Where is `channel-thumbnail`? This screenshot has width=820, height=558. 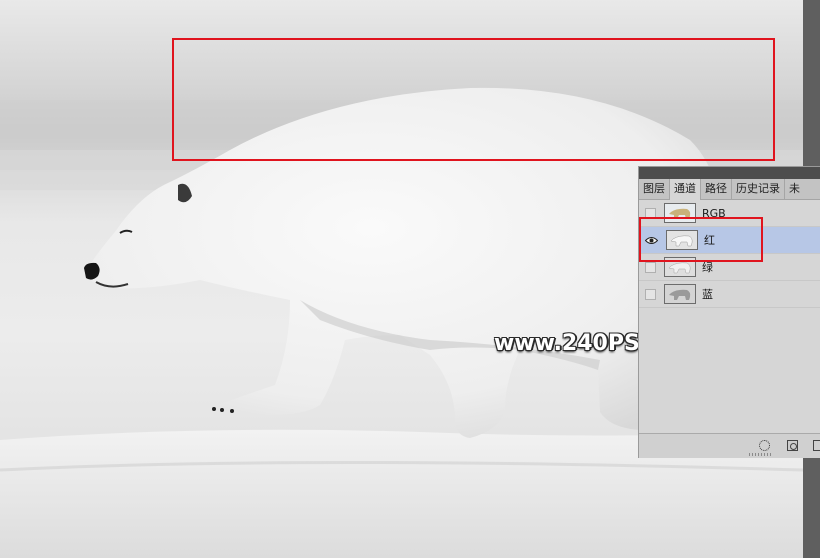 channel-thumbnail is located at coordinates (680, 294).